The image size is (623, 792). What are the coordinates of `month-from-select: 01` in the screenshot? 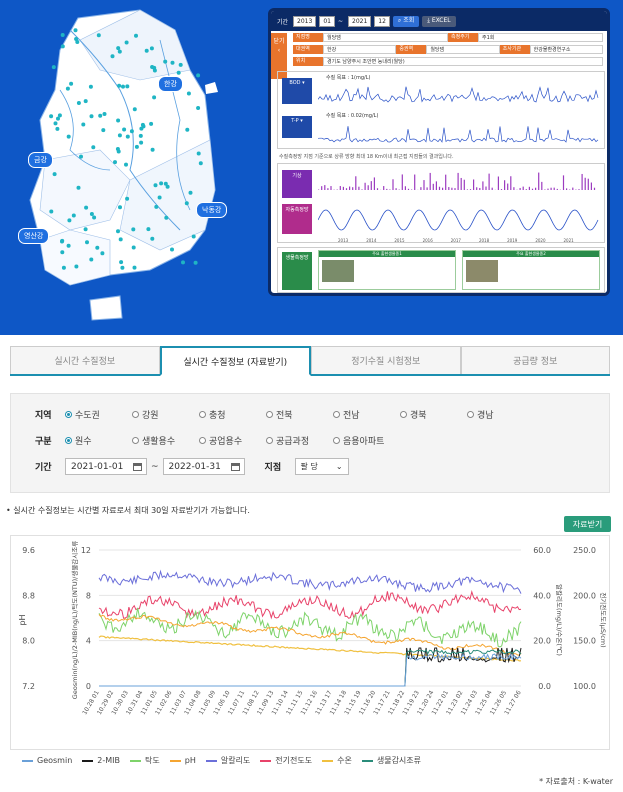 It's located at (327, 21).